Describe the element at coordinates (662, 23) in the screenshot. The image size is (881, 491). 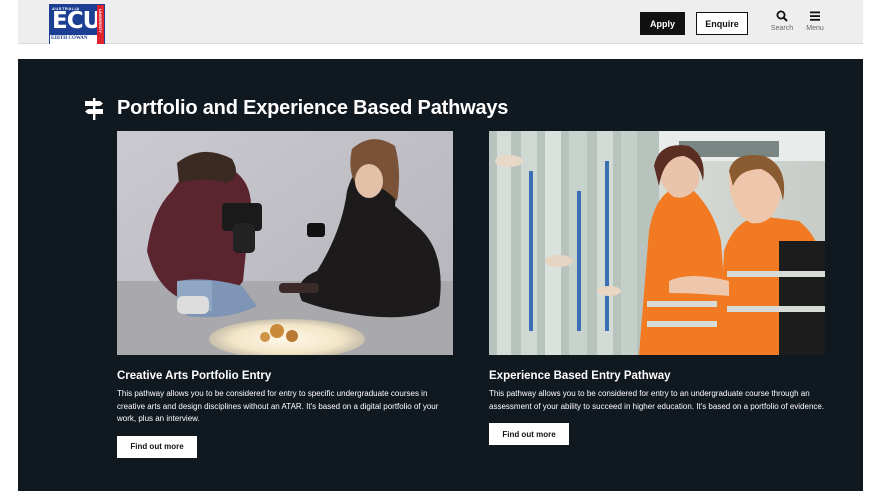
I see `apply-button: Apply` at that location.